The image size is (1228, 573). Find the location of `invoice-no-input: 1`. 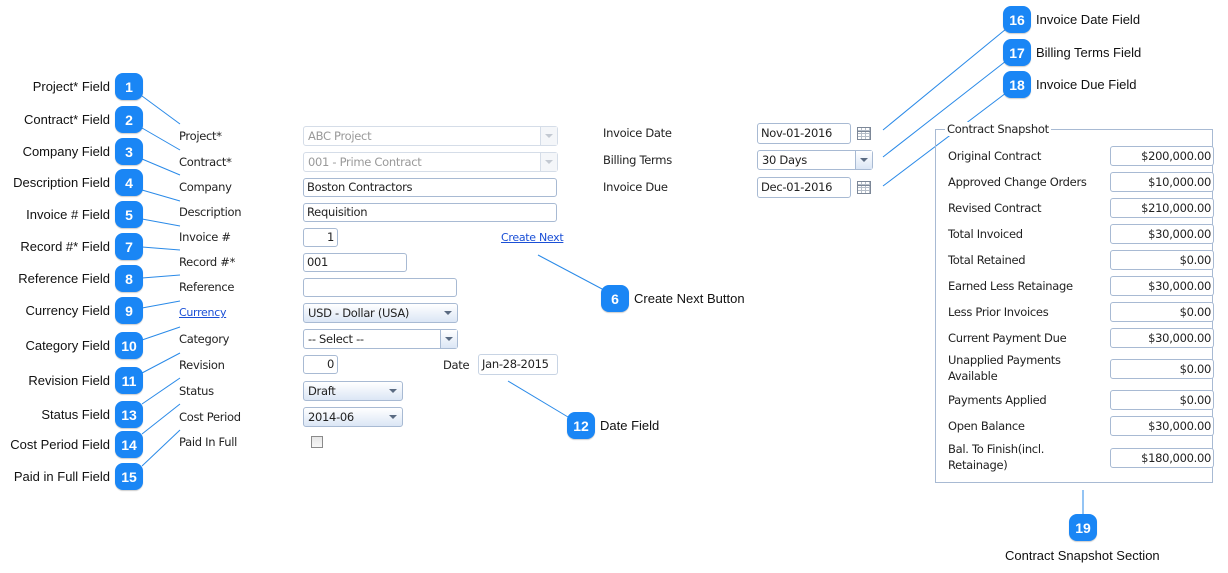

invoice-no-input: 1 is located at coordinates (320, 237).